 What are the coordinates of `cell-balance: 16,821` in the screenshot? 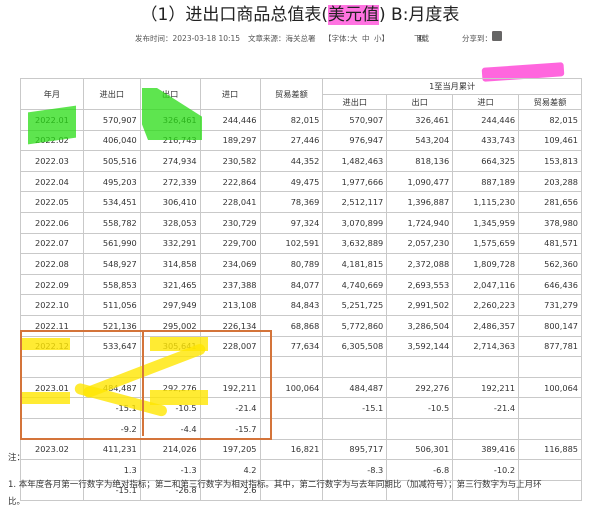 It's located at (291, 449).